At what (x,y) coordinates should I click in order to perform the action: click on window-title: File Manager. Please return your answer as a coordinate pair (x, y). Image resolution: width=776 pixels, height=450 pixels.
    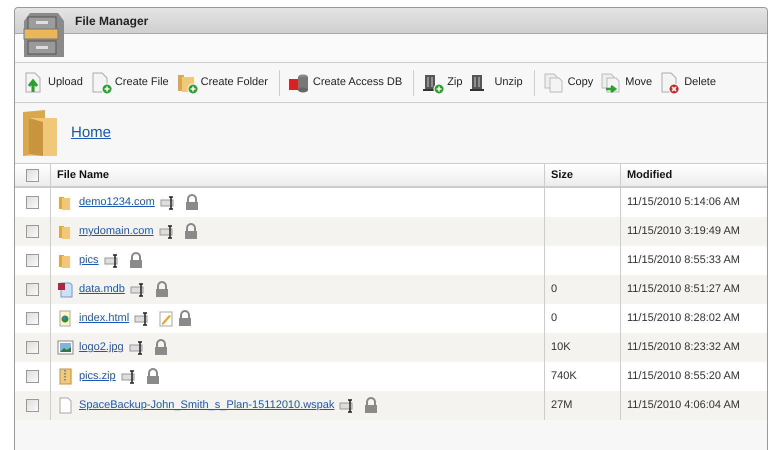
    Looking at the image, I should click on (111, 21).